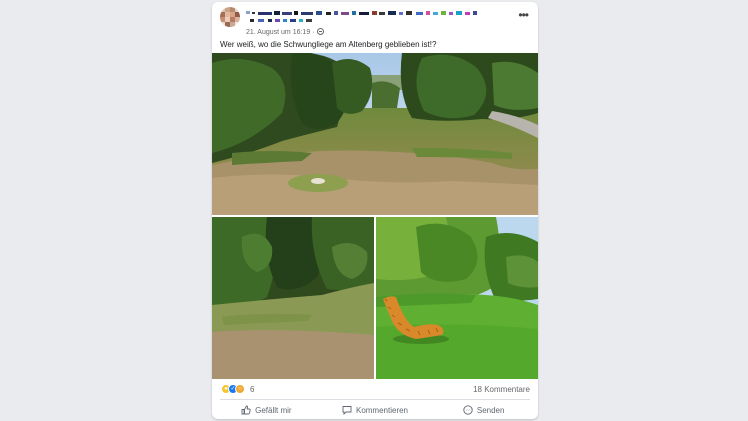  What do you see at coordinates (246, 410) in the screenshot?
I see `thumbs-up-icon` at bounding box center [246, 410].